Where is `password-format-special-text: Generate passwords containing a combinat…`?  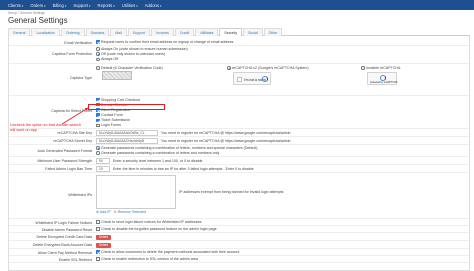 password-format-special-text: Generate passwords containing a combinat… is located at coordinates (179, 148).